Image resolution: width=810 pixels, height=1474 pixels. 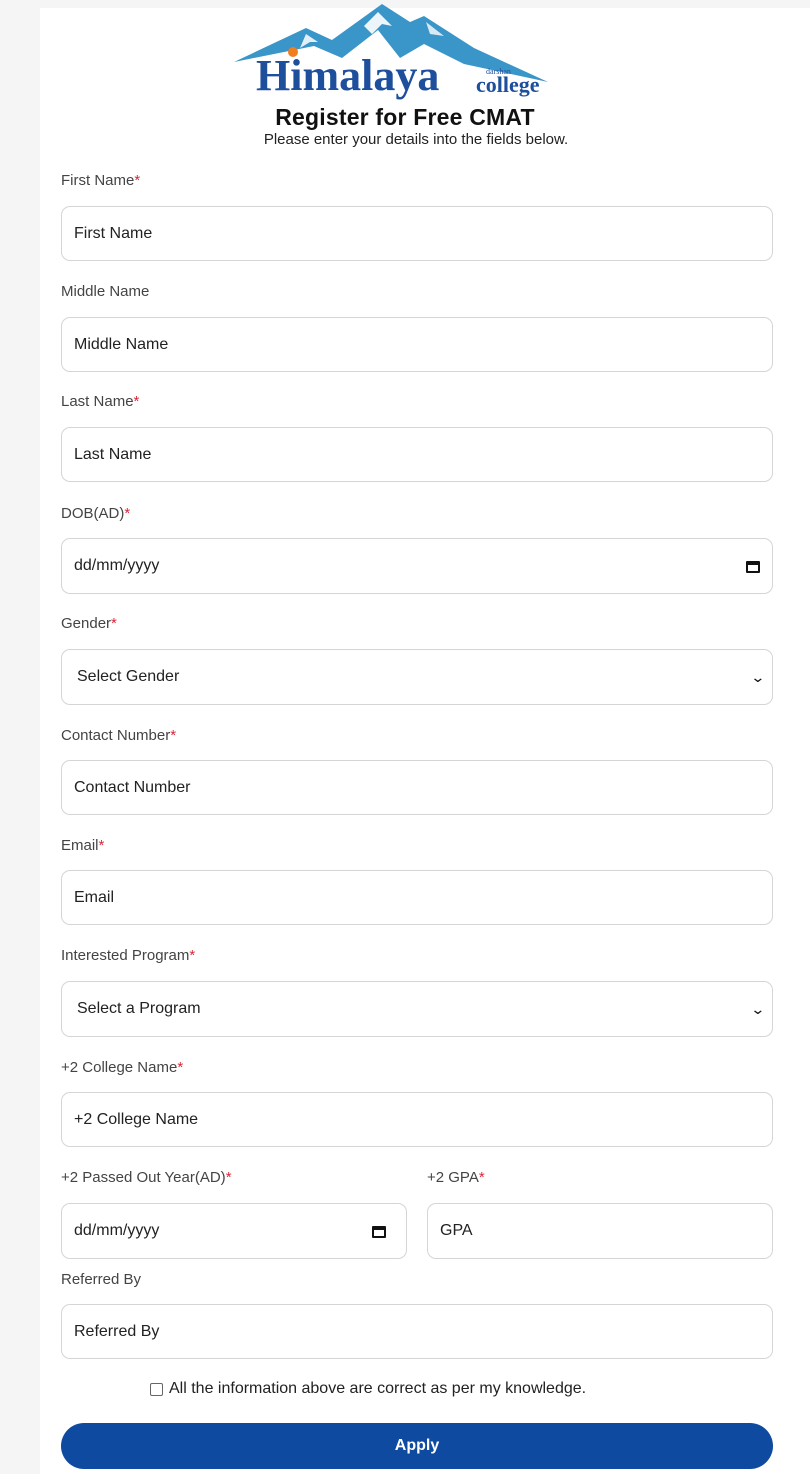 I want to click on dob-placeholder: dd/mm/yyyy, so click(x=117, y=565).